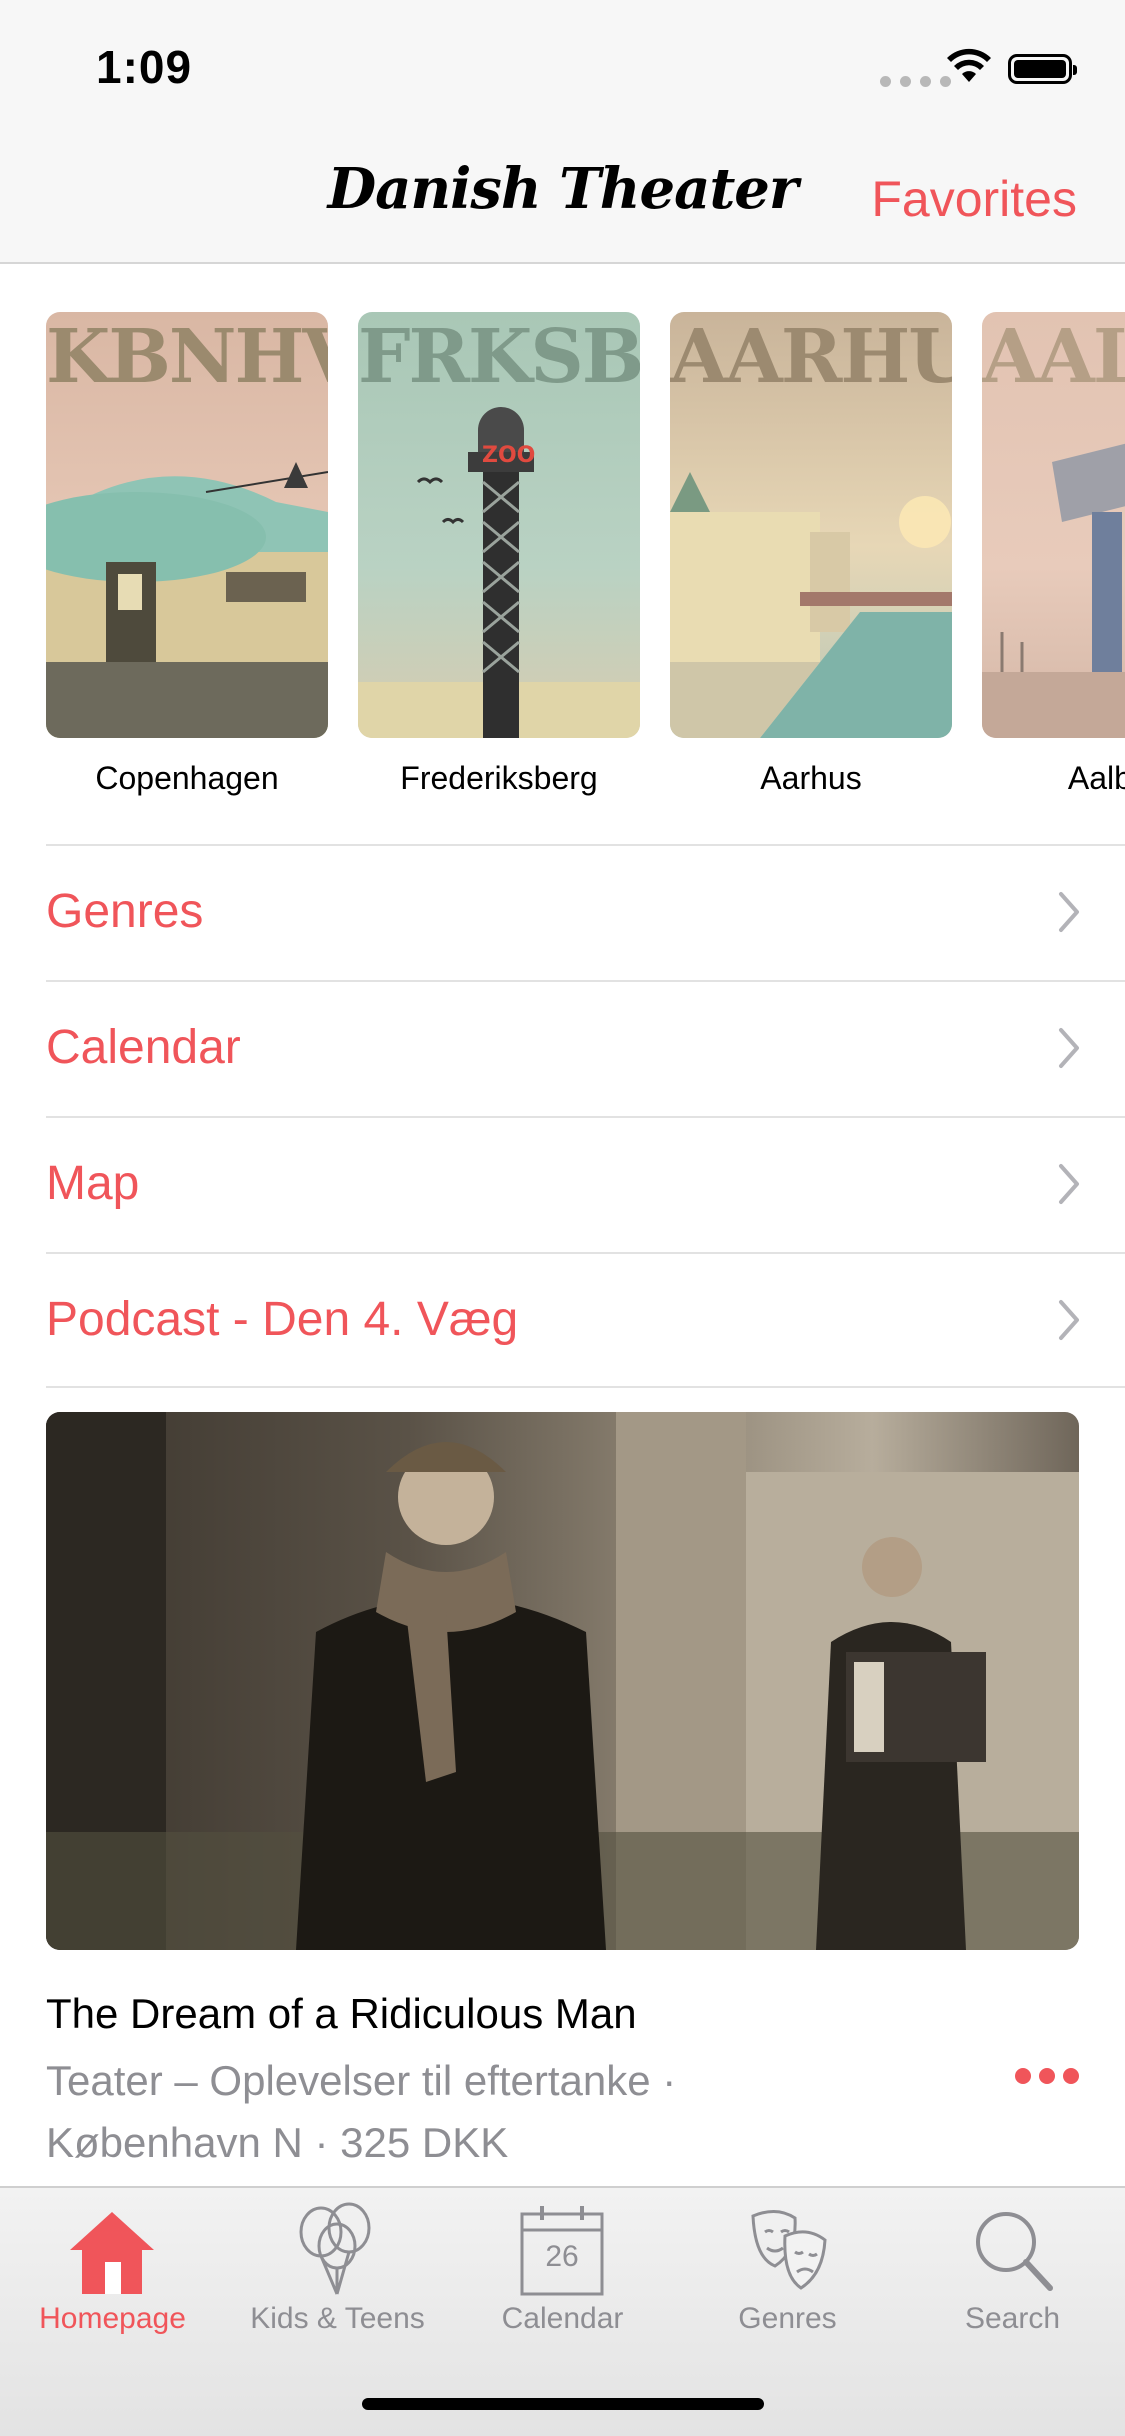 This screenshot has height=2436, width=1125. I want to click on tab-calendar: 26 Calendar, so click(562, 2268).